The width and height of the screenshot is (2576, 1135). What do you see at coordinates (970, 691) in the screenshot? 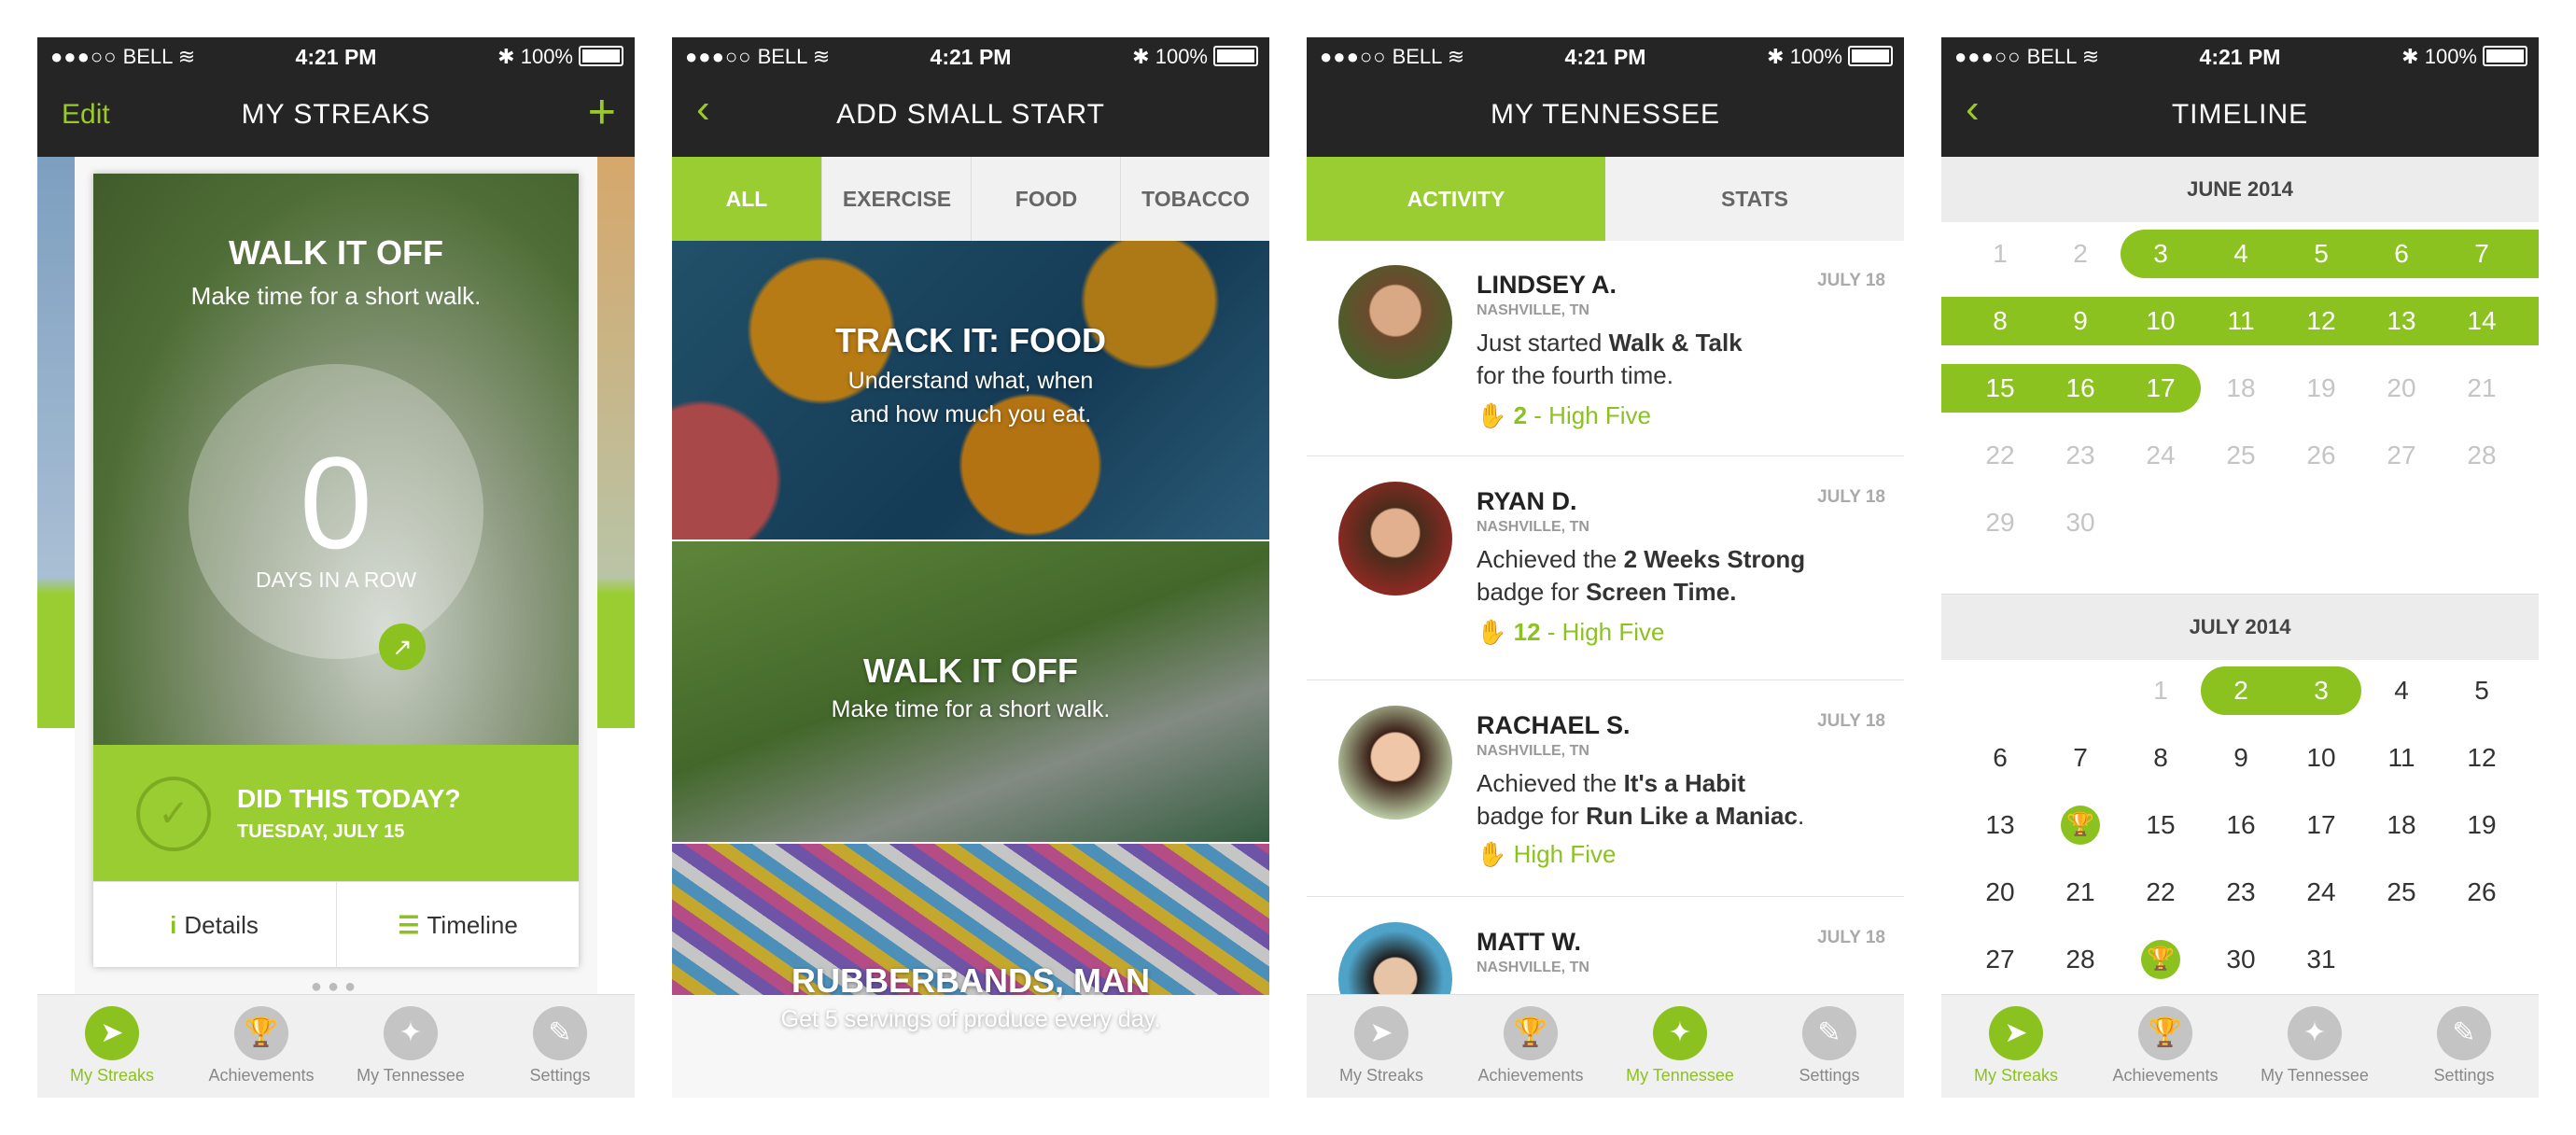
I see `tile-walk-it-off: WALK IT OFF Make time for a short walk.` at bounding box center [970, 691].